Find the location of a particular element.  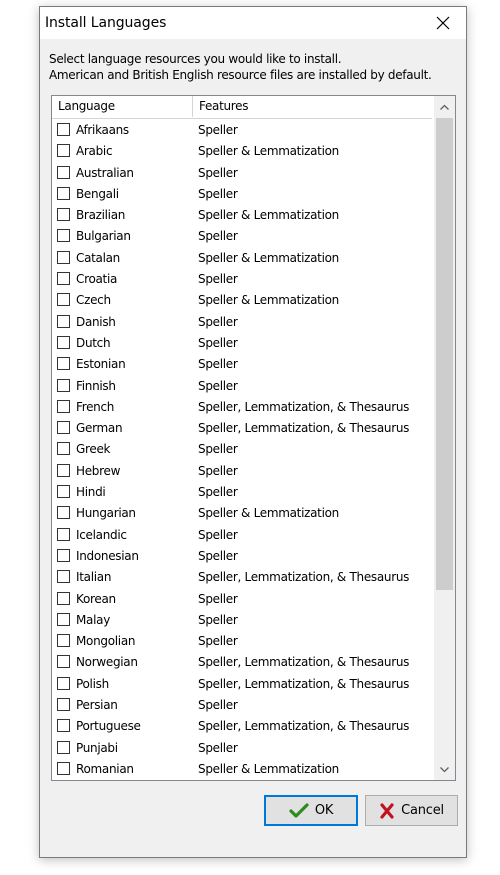

list-item: Hindi Speller is located at coordinates (242, 492).